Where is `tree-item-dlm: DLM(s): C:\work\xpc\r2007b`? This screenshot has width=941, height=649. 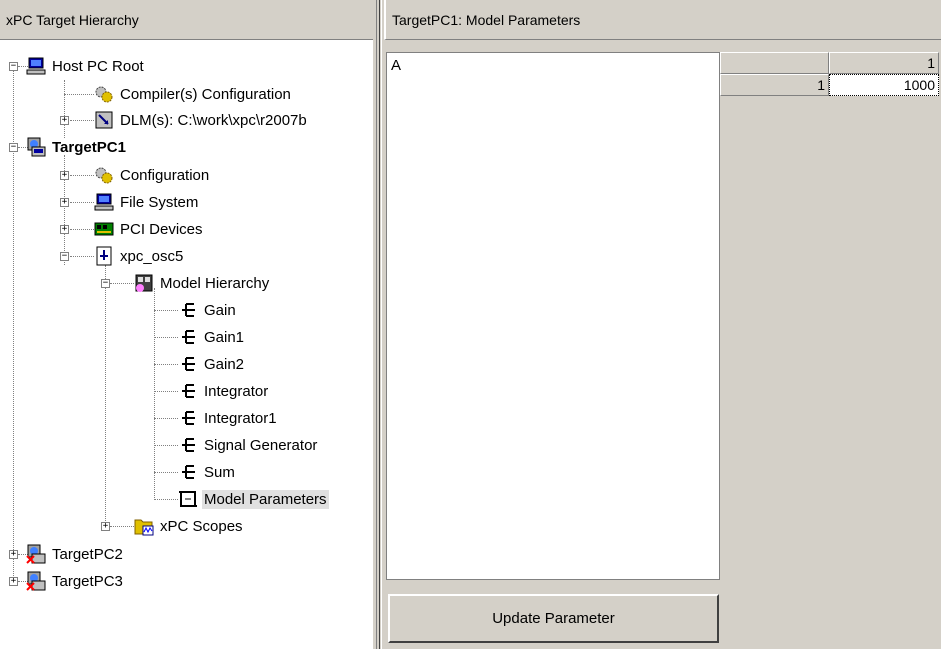
tree-item-dlm: DLM(s): C:\work\xpc\r2007b is located at coordinates (201, 120).